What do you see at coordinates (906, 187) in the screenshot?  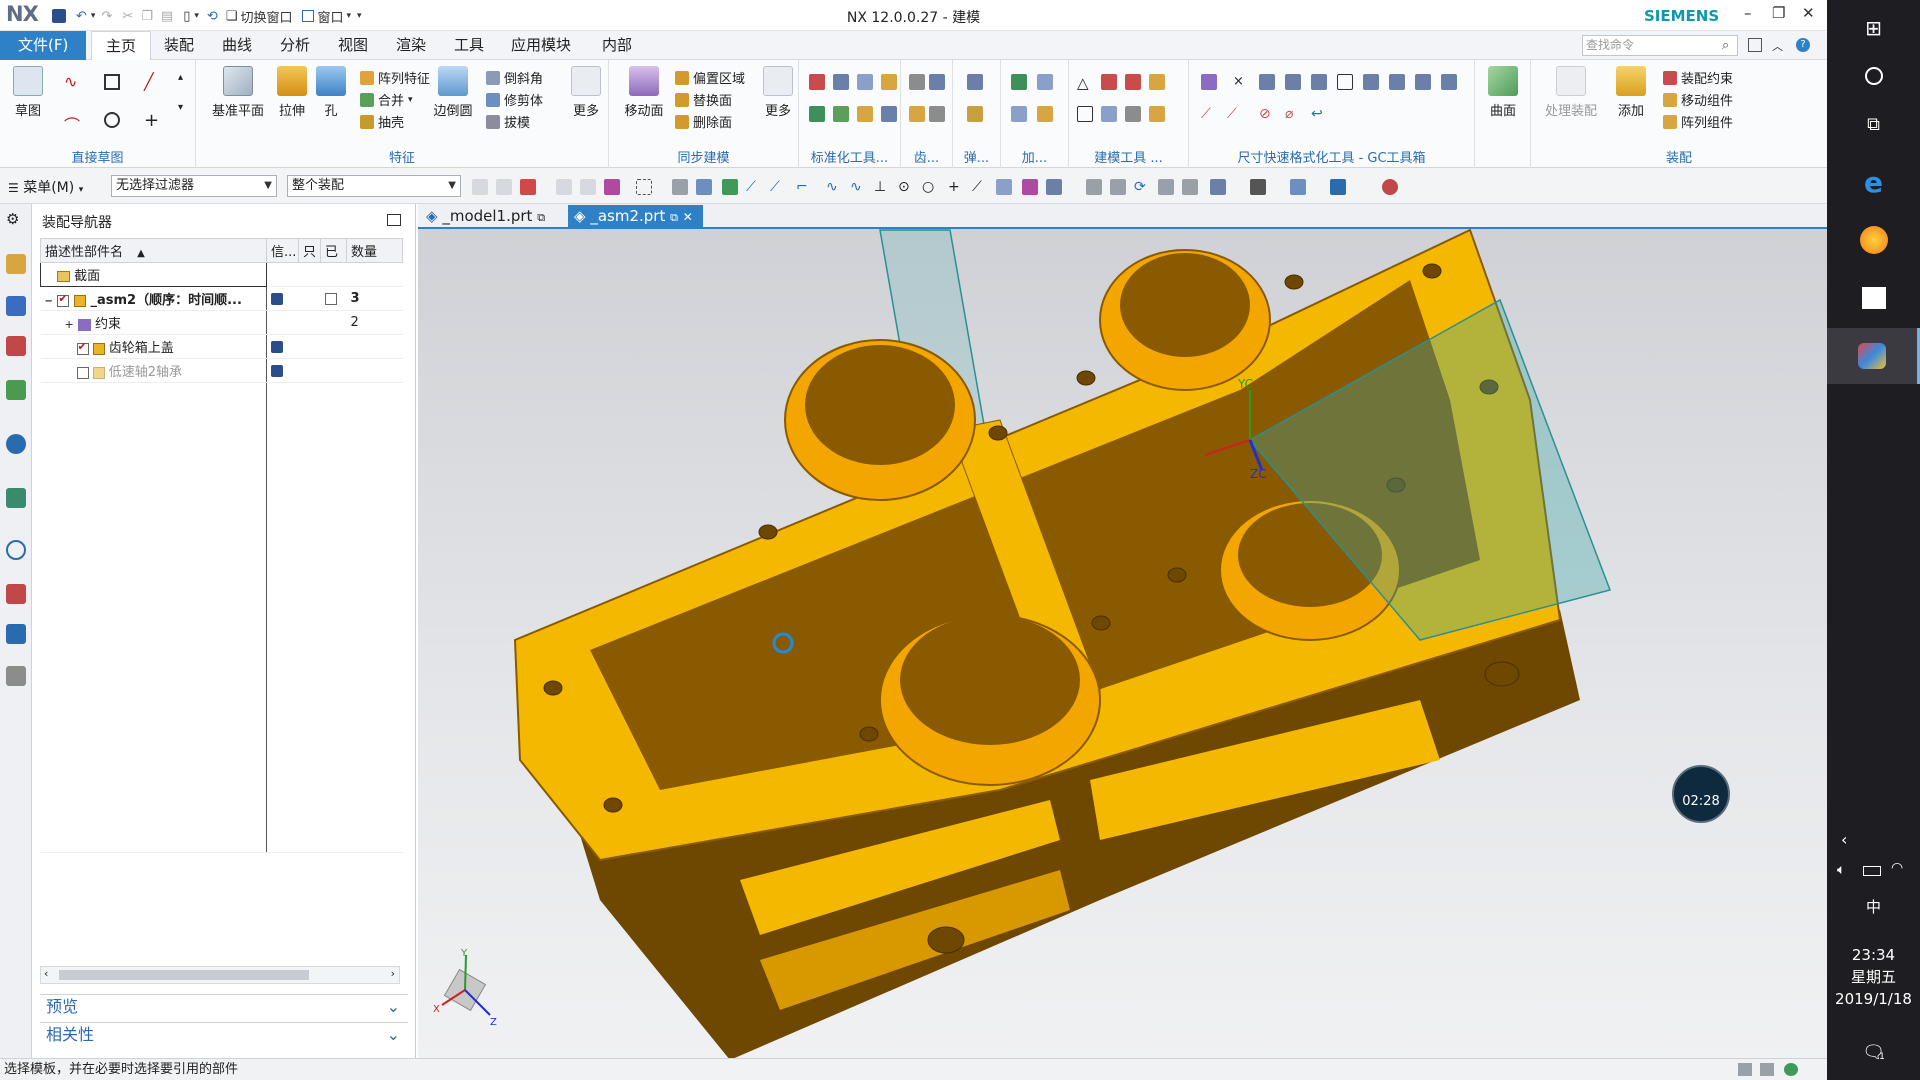 I see `snap-icon: ⊙` at bounding box center [906, 187].